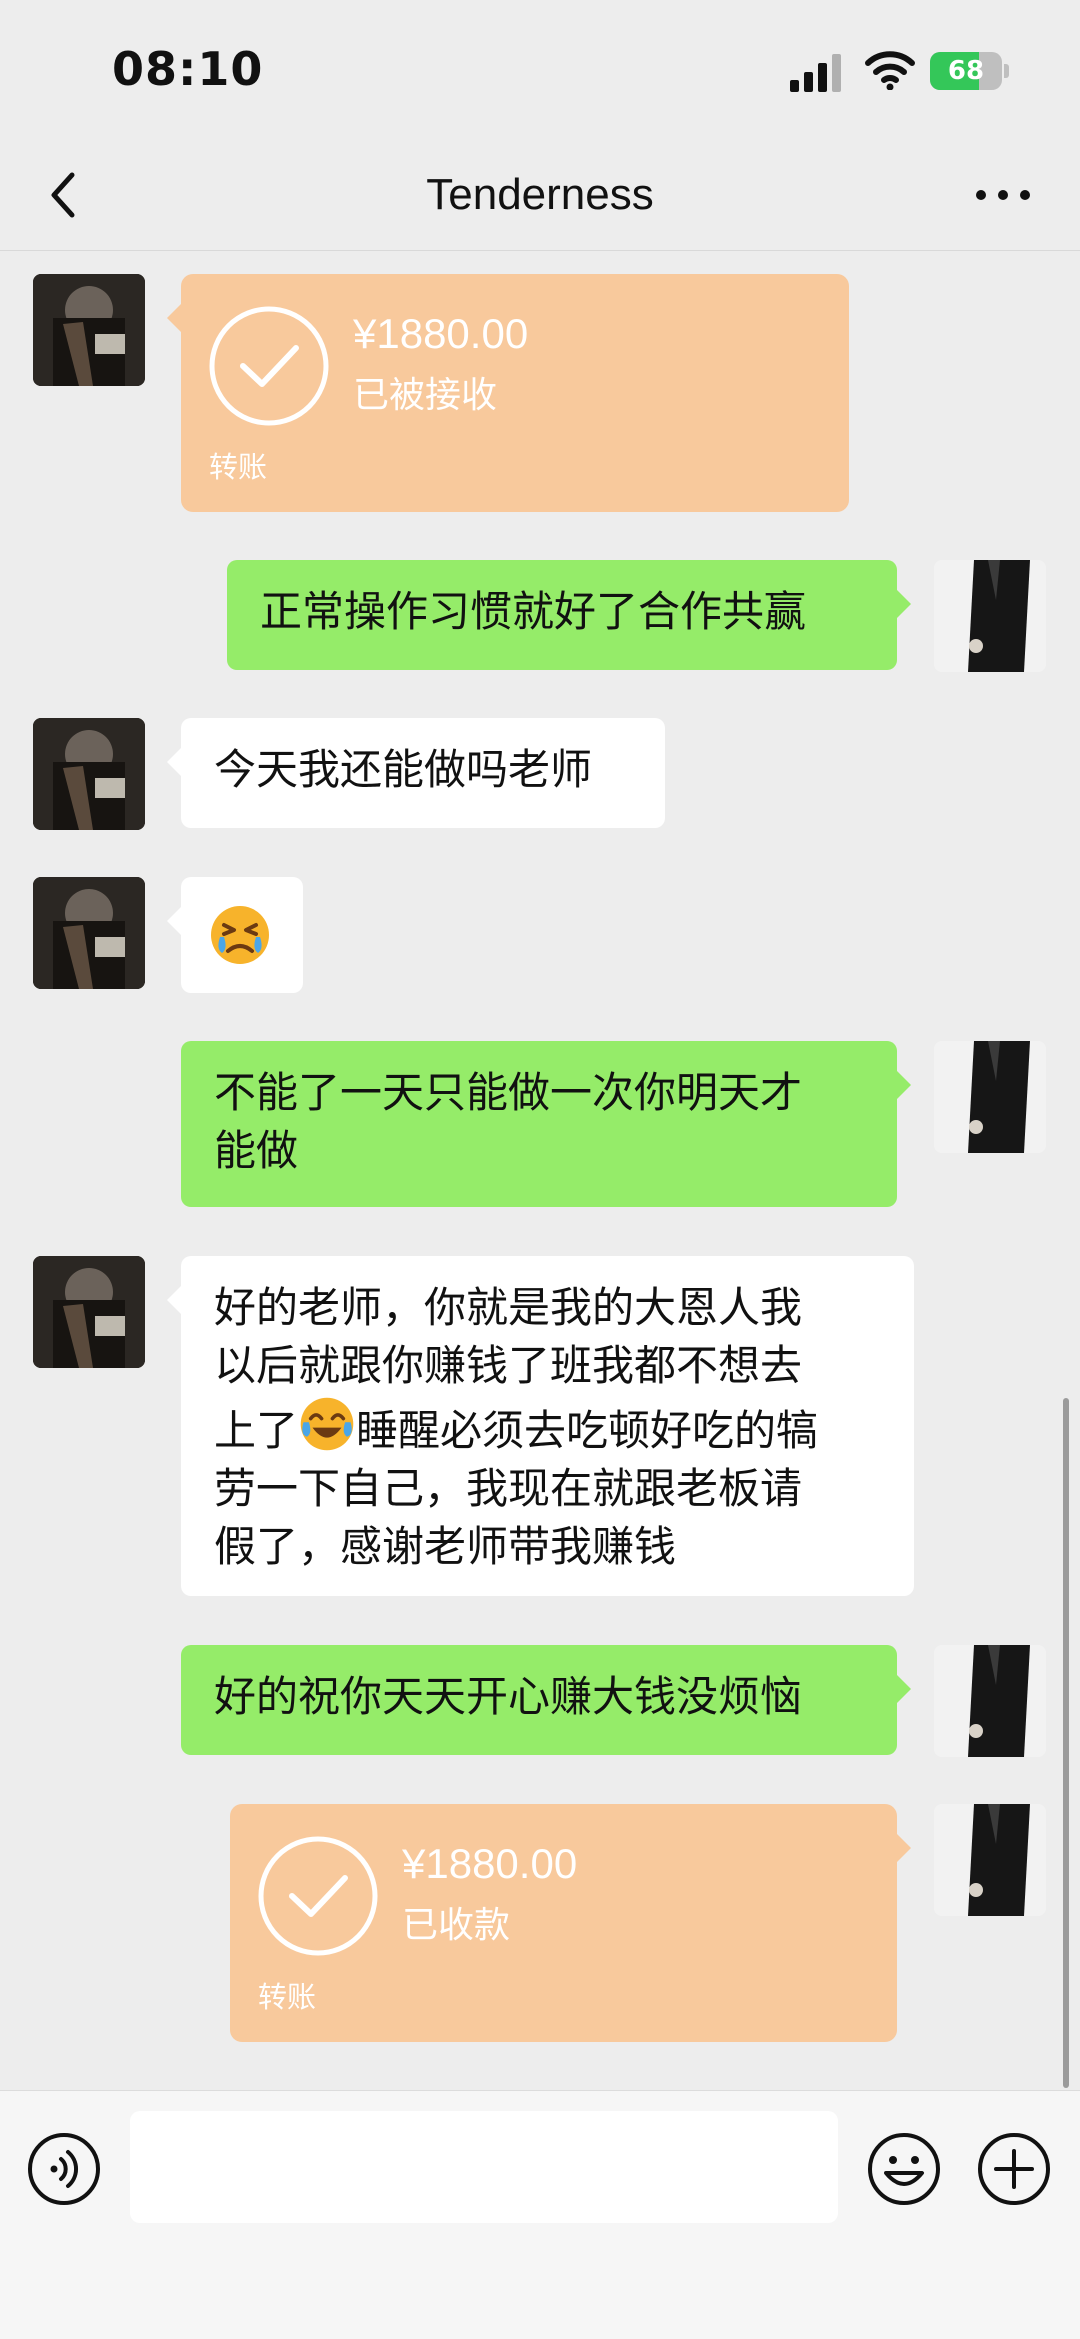 The width and height of the screenshot is (1080, 2339). What do you see at coordinates (425, 395) in the screenshot?
I see `transfer-status: 已被接收` at bounding box center [425, 395].